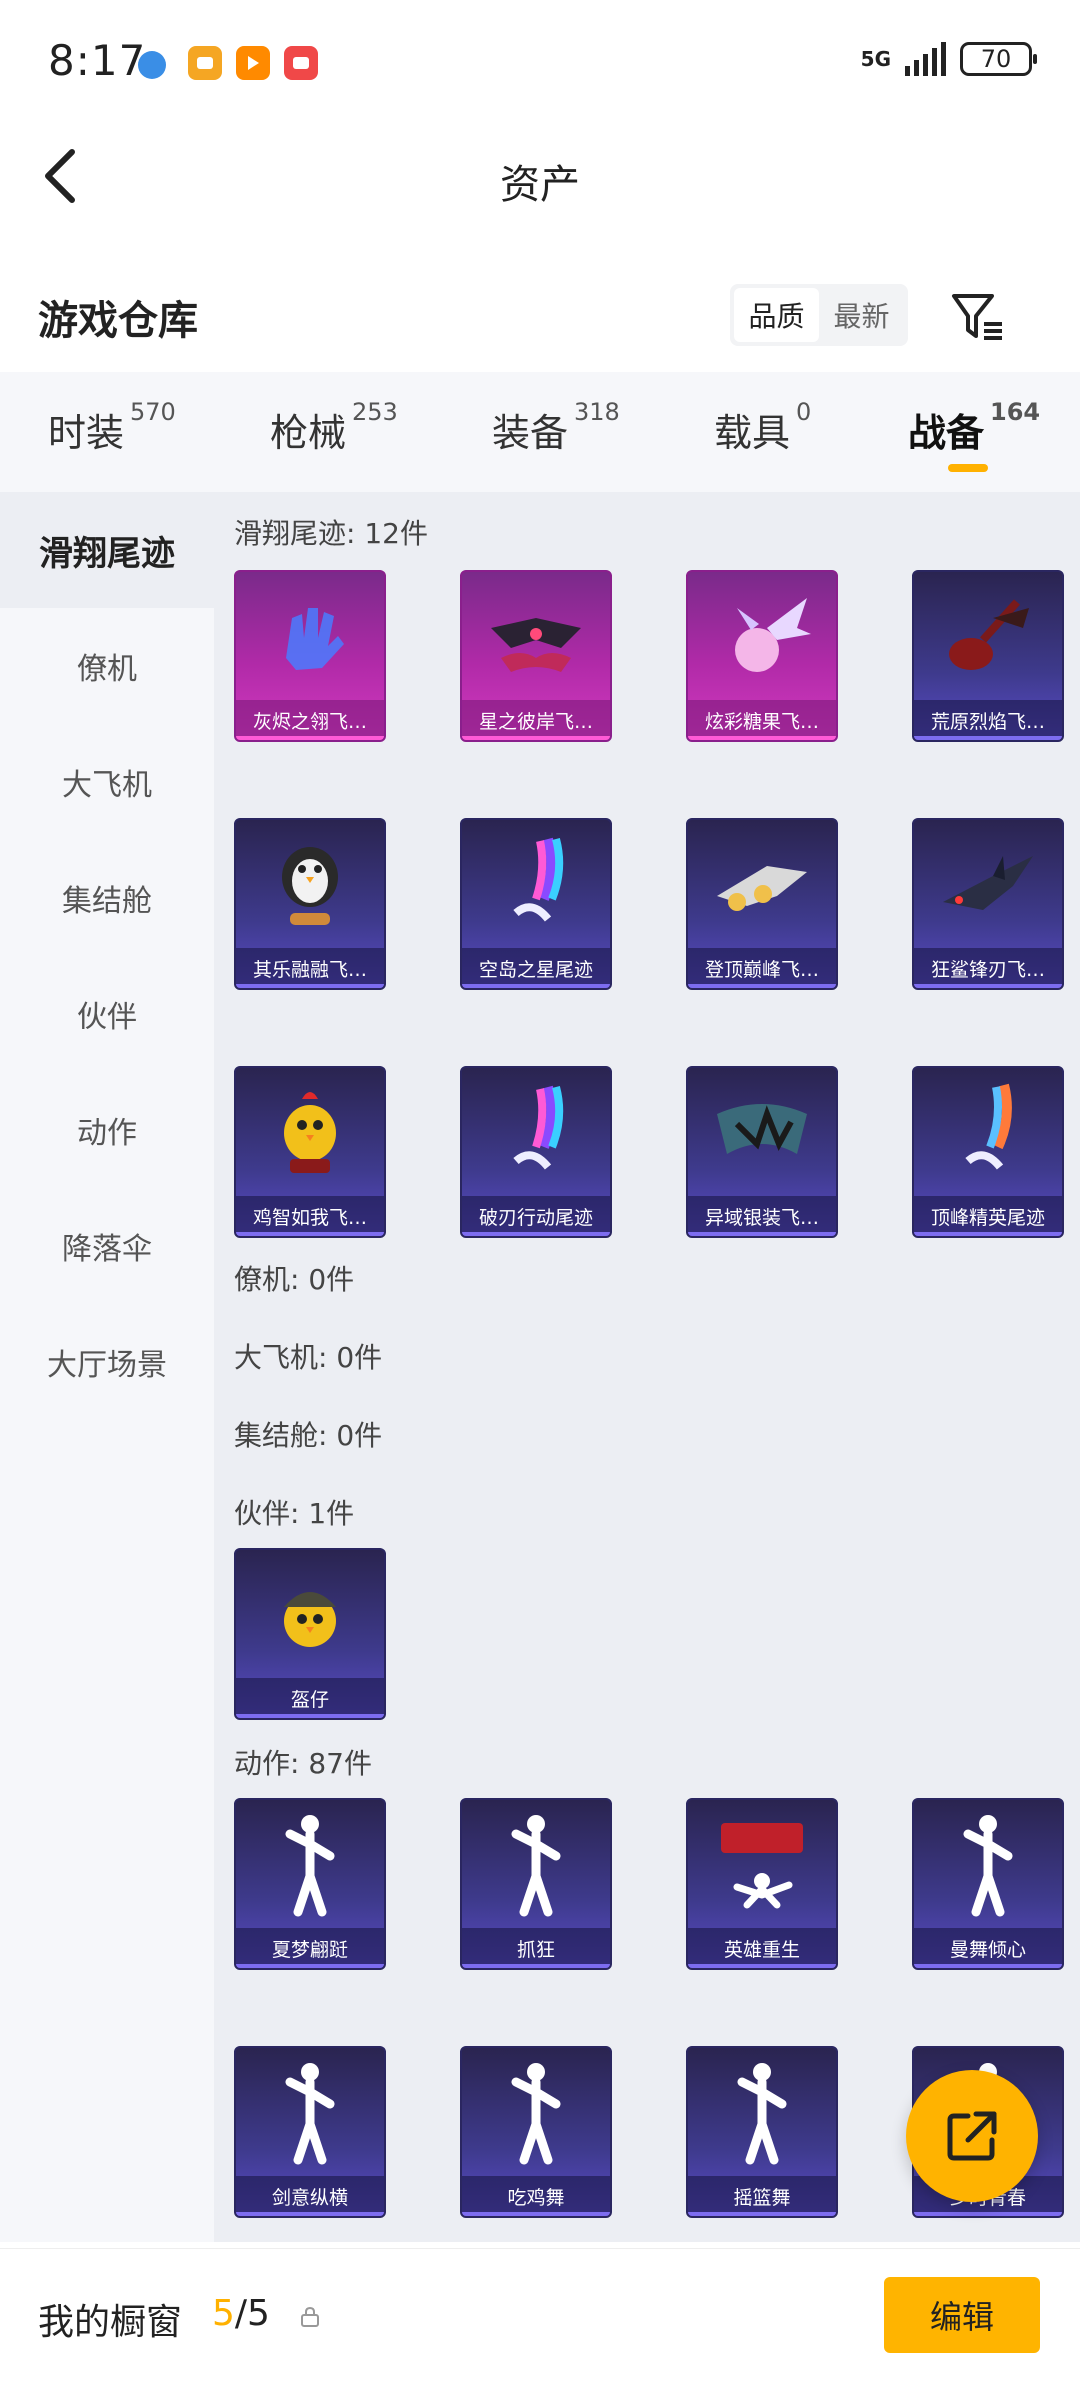 This screenshot has height=2381, width=1080. I want to click on tab-guns: 枪械 253, so click(334, 427).